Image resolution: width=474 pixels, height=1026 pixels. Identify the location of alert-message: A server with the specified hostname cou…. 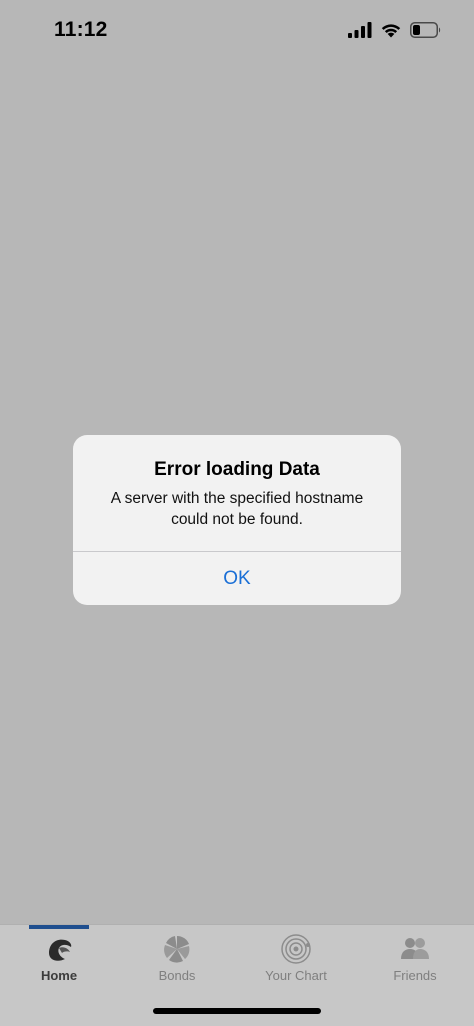
(237, 509).